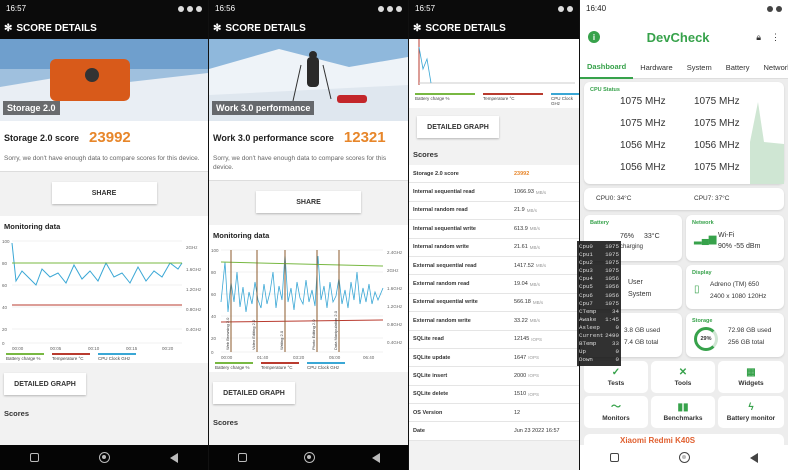  I want to click on cpu-temp-card: CPU0: 34°C CPU7: 37°C, so click(684, 199).